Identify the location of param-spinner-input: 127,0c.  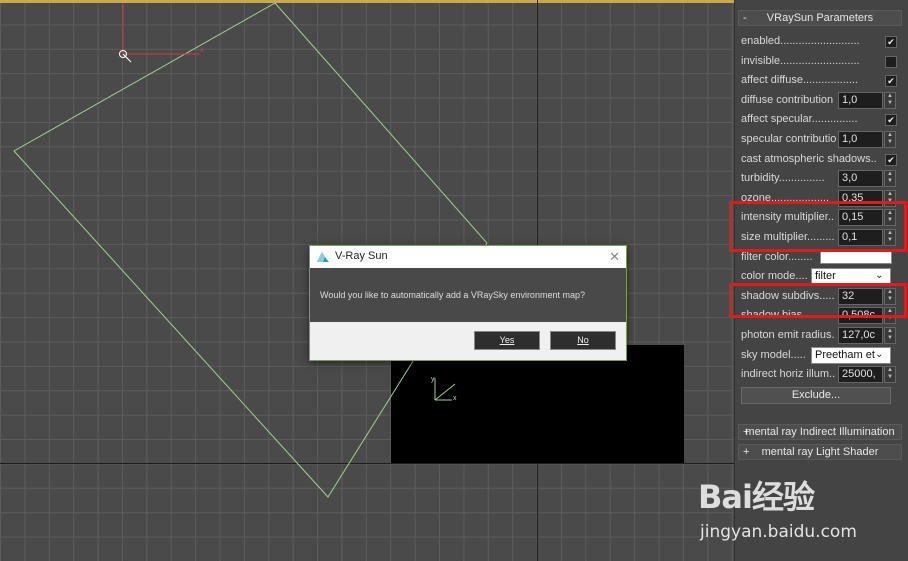
(860, 335).